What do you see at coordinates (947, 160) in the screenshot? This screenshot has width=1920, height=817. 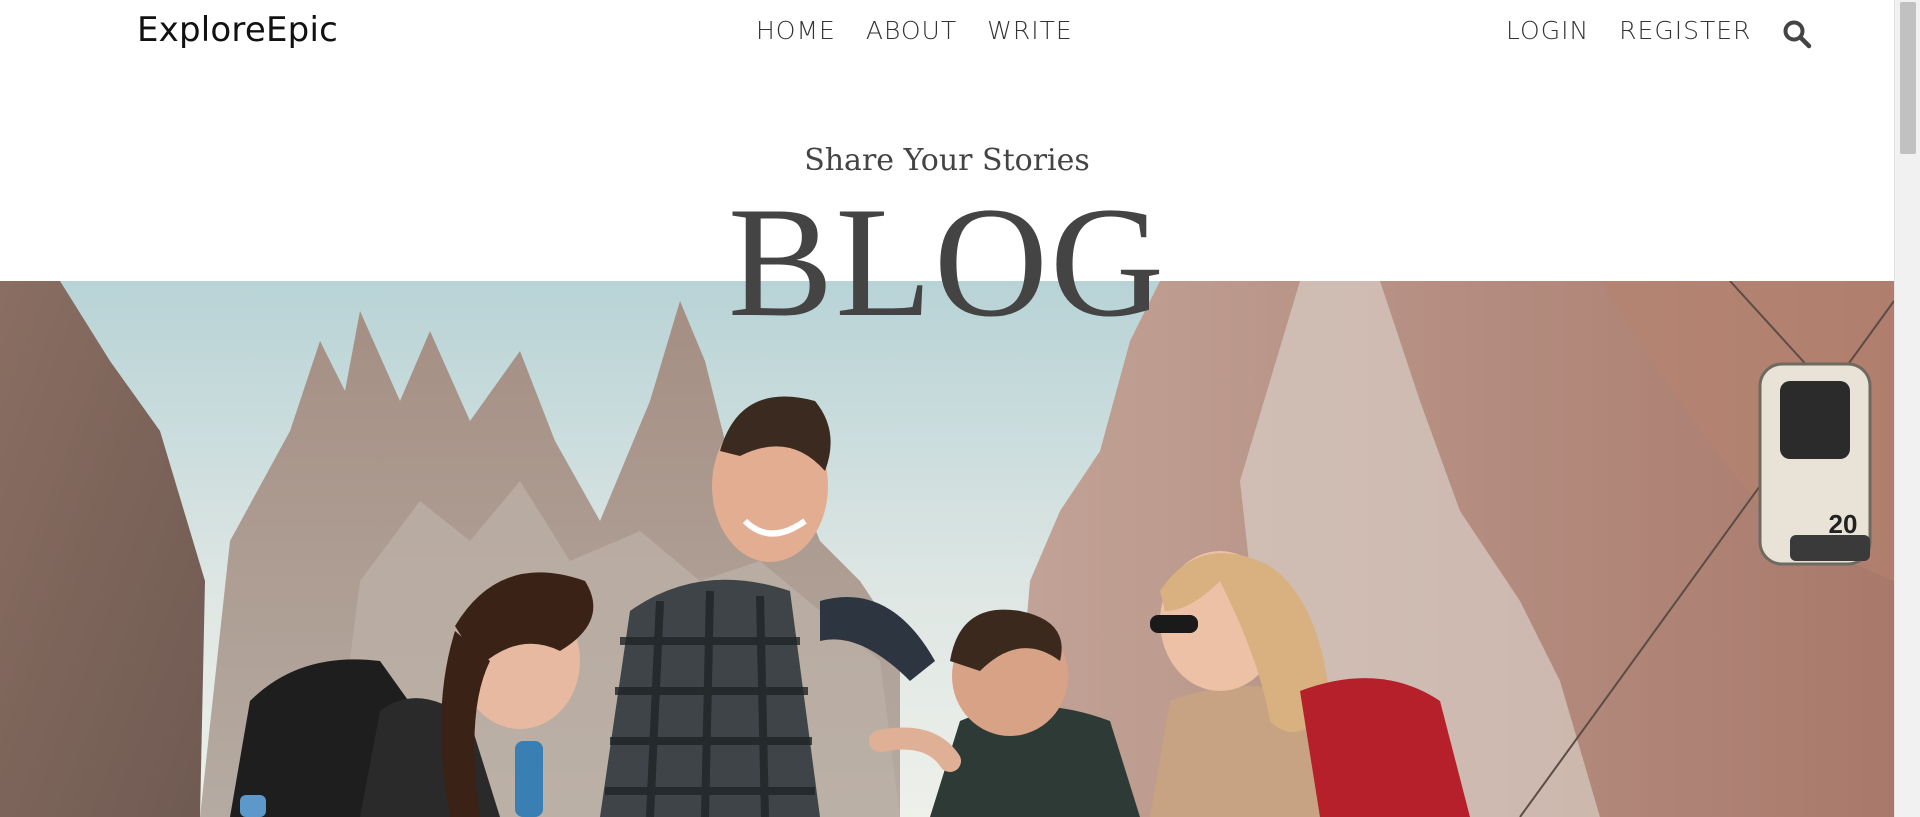 I see `hero-subtitle: Share Your Stories` at bounding box center [947, 160].